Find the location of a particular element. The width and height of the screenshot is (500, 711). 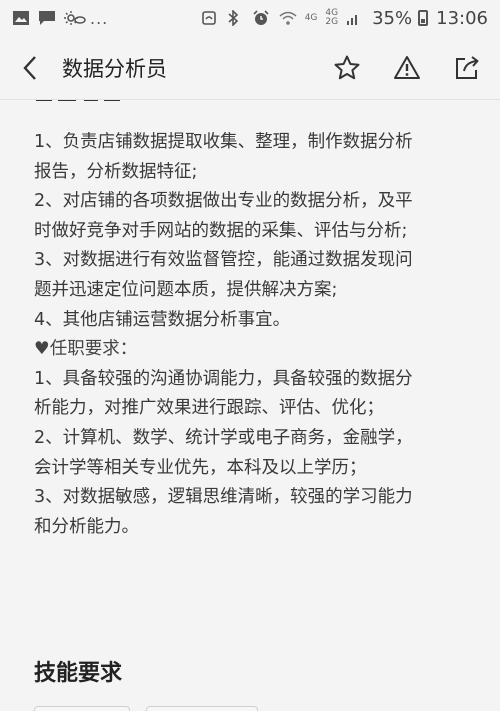

favorite-button is located at coordinates (347, 68).